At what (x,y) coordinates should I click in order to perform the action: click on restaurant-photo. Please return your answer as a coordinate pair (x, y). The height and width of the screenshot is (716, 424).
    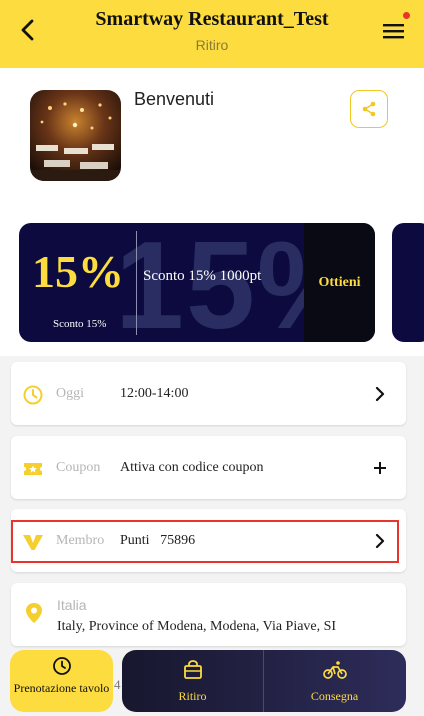
    Looking at the image, I should click on (75, 135).